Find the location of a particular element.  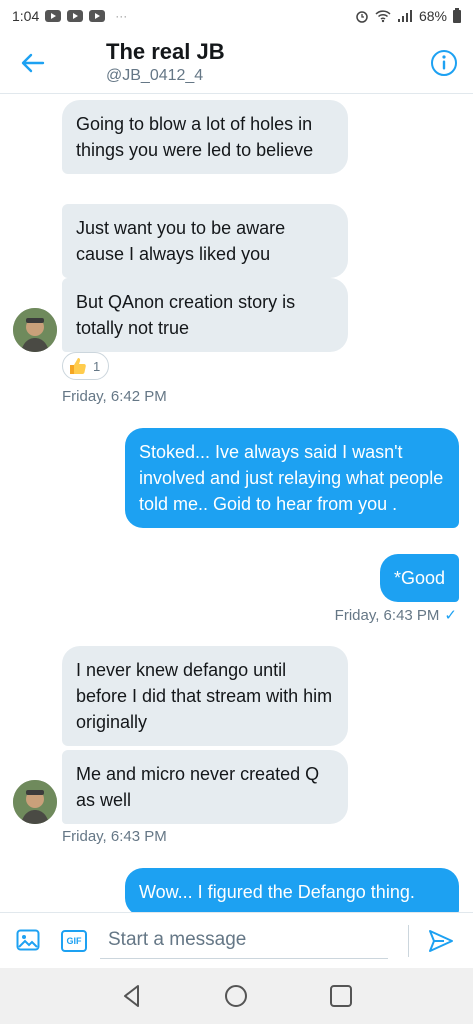

thumbs-up-icon is located at coordinates (78, 366).